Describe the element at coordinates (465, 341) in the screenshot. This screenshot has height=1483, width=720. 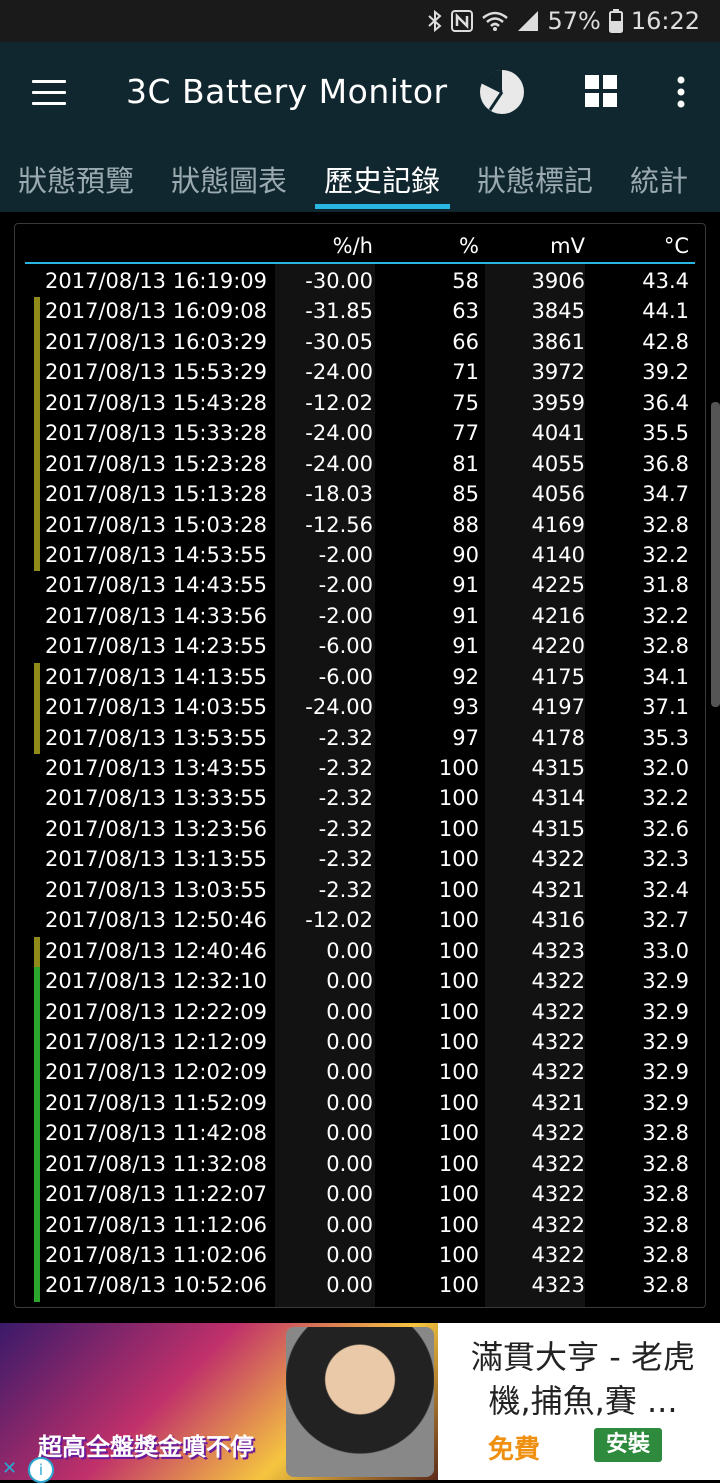
I see `row-percent: 66` at that location.